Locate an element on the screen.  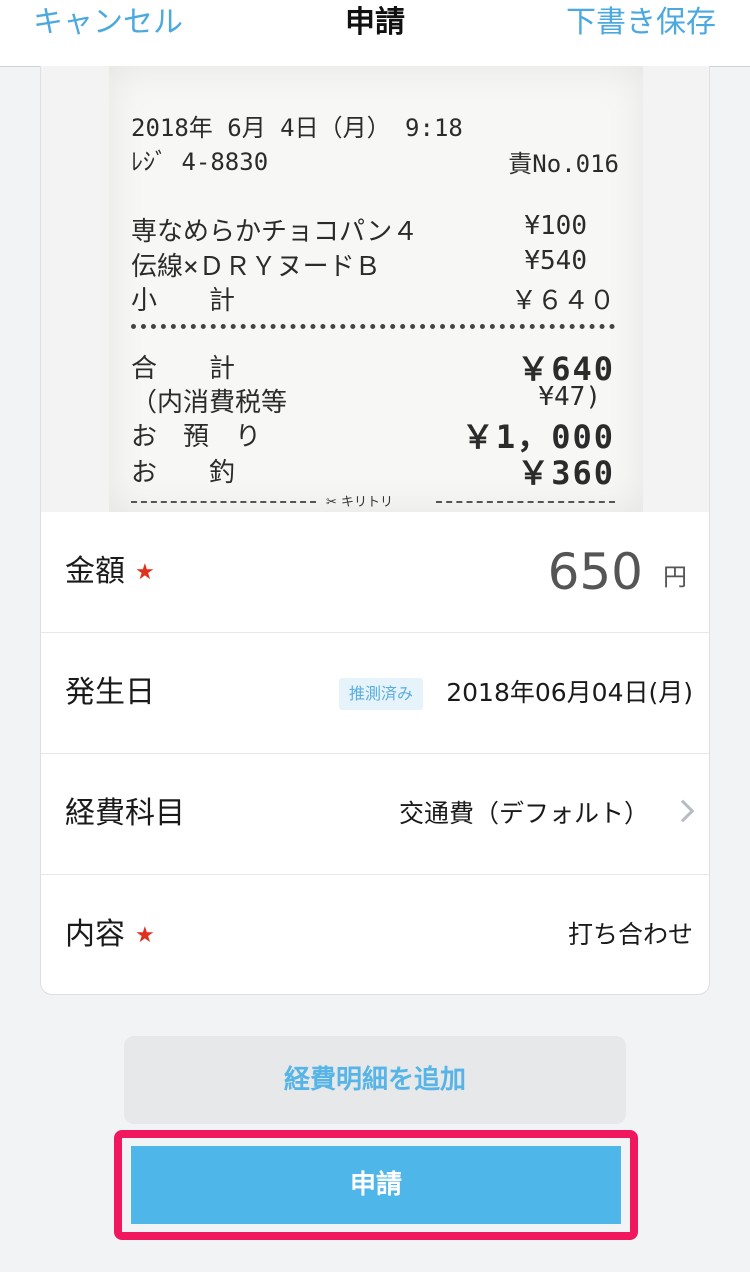
receipt-subtotal-value: ￥６４０ is located at coordinates (562, 301).